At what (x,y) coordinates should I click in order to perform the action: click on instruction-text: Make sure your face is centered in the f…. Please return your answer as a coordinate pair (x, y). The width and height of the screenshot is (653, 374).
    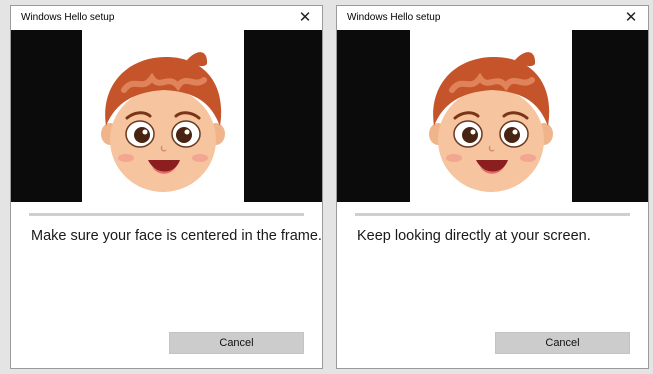
    Looking at the image, I should click on (176, 236).